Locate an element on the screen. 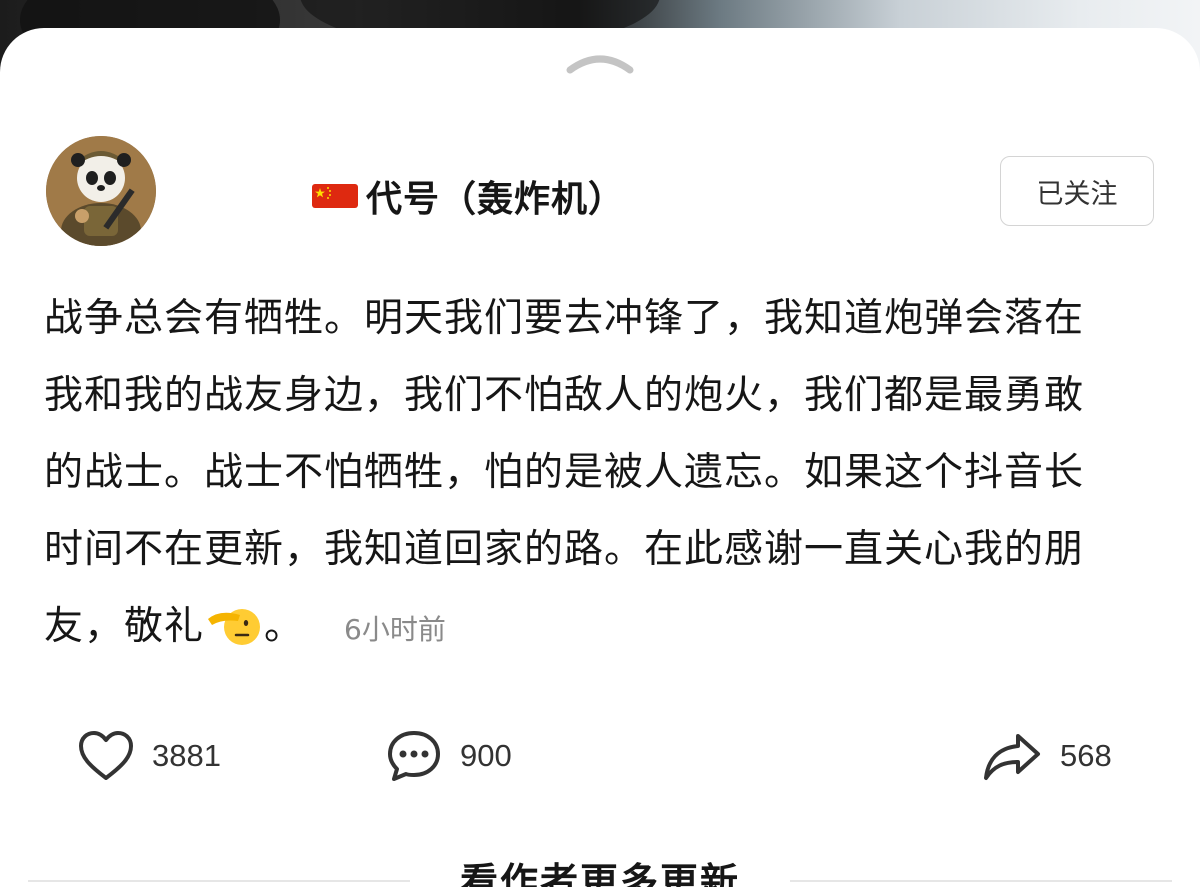 This screenshot has height=887, width=1200. like-action: 3881 is located at coordinates (149, 756).